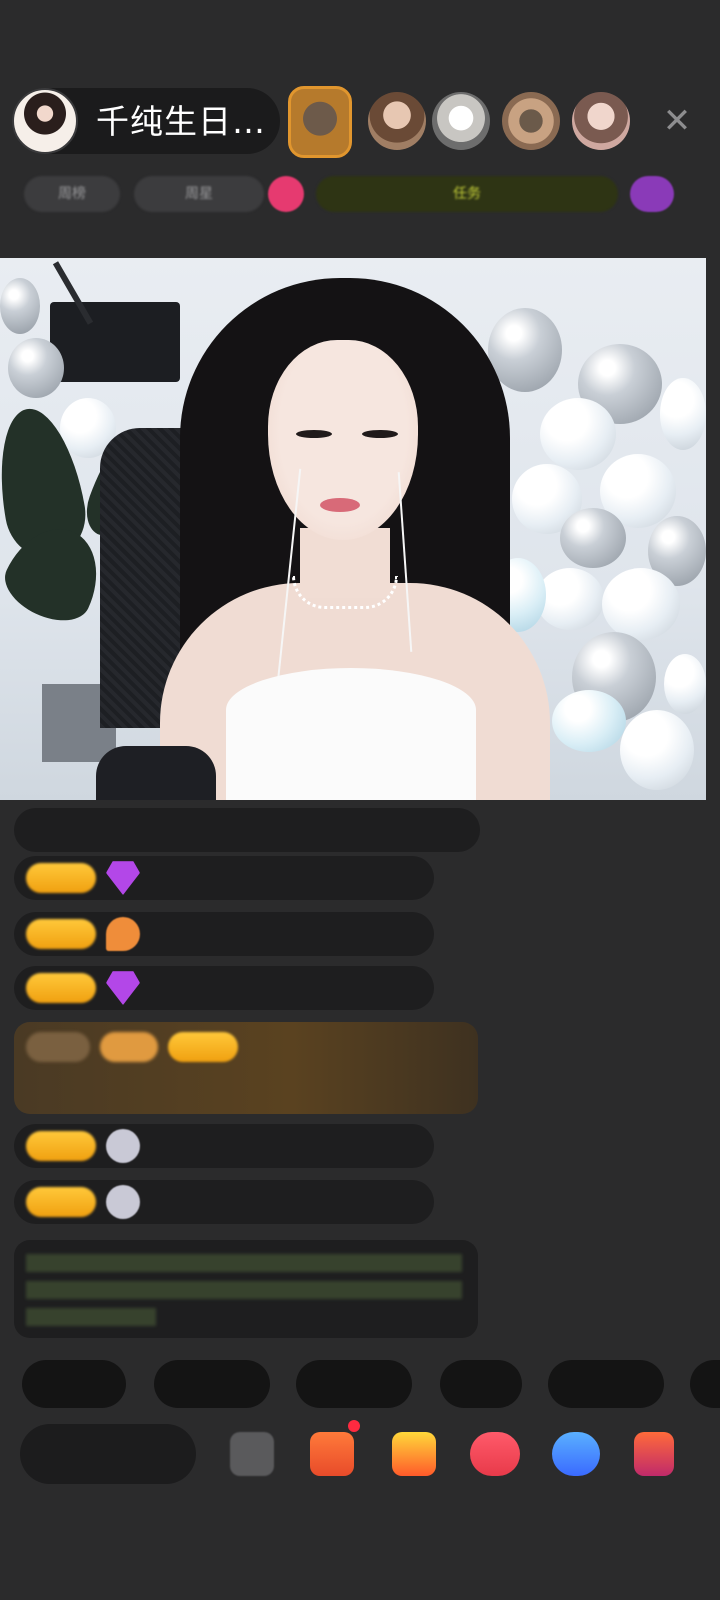 This screenshot has width=720, height=1600. What do you see at coordinates (58, 1047) in the screenshot?
I see `user-tag` at bounding box center [58, 1047].